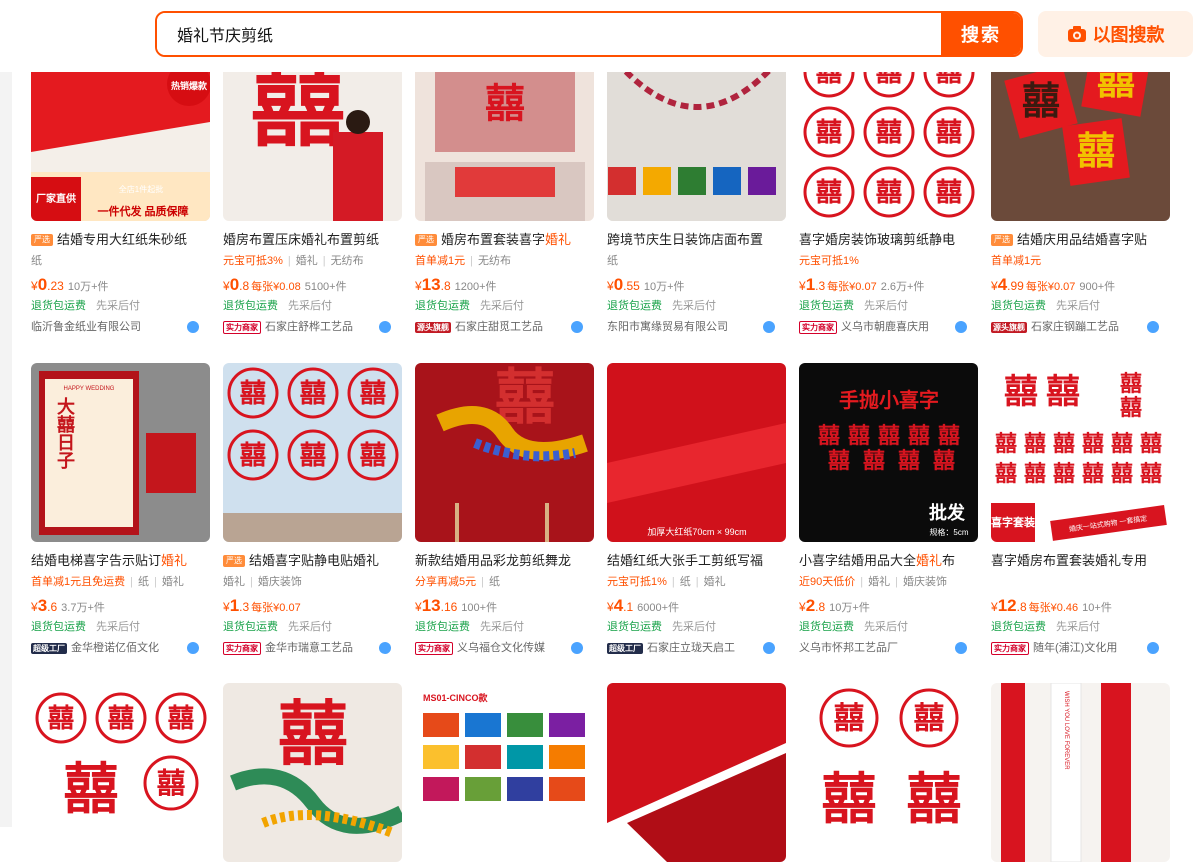 The image size is (1193, 862). I want to click on product-card: WISH YOU LOVE FOREVER, so click(1082, 772).